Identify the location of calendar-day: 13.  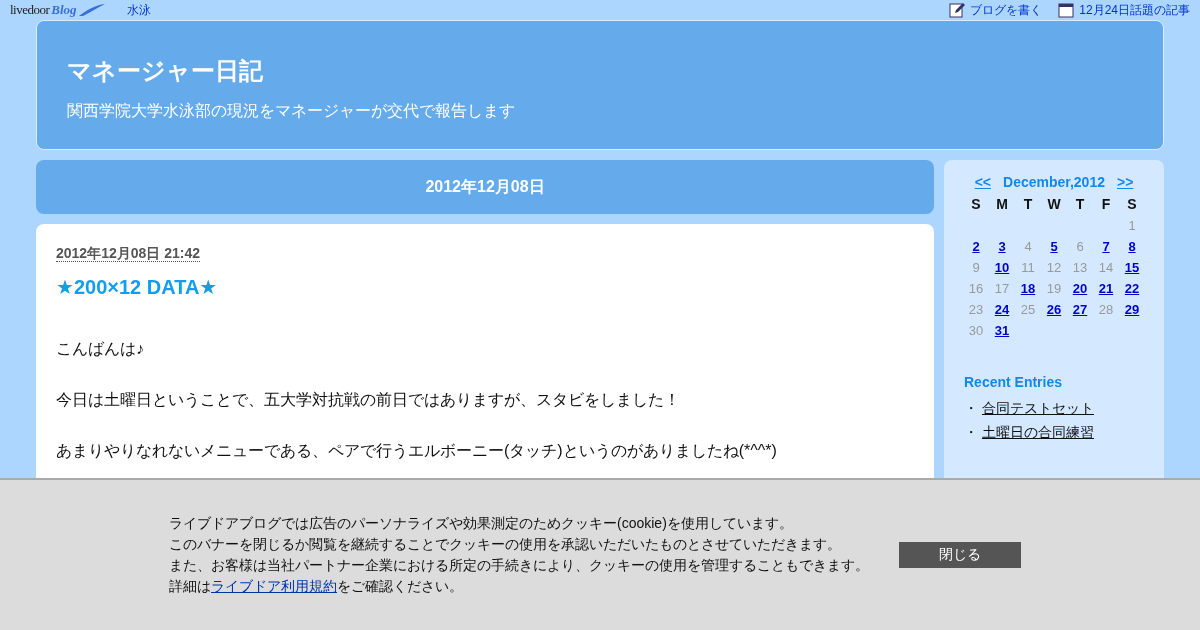
(1080, 267).